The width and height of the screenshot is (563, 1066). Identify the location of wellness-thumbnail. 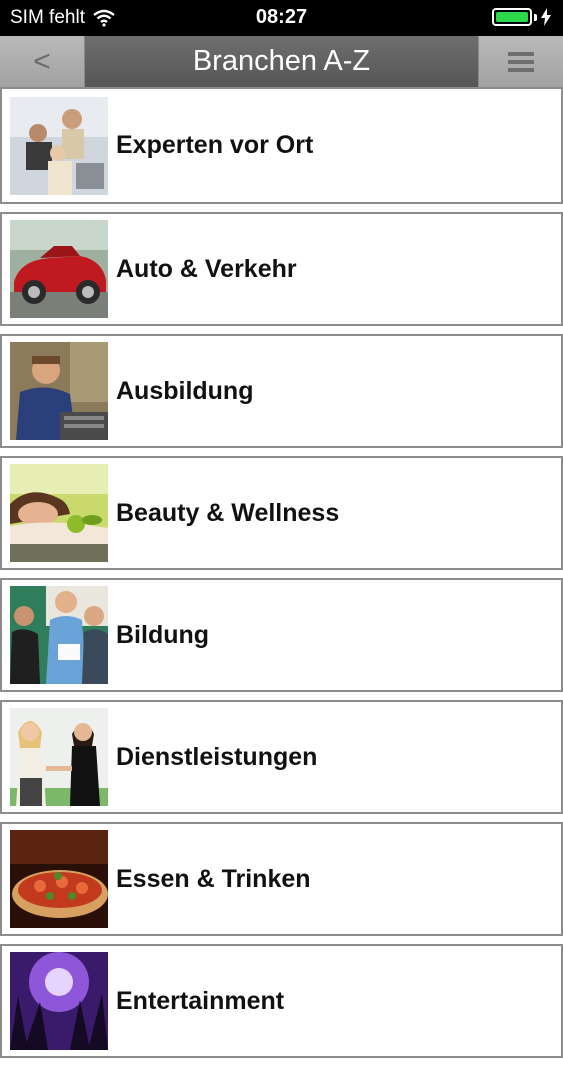
(59, 513).